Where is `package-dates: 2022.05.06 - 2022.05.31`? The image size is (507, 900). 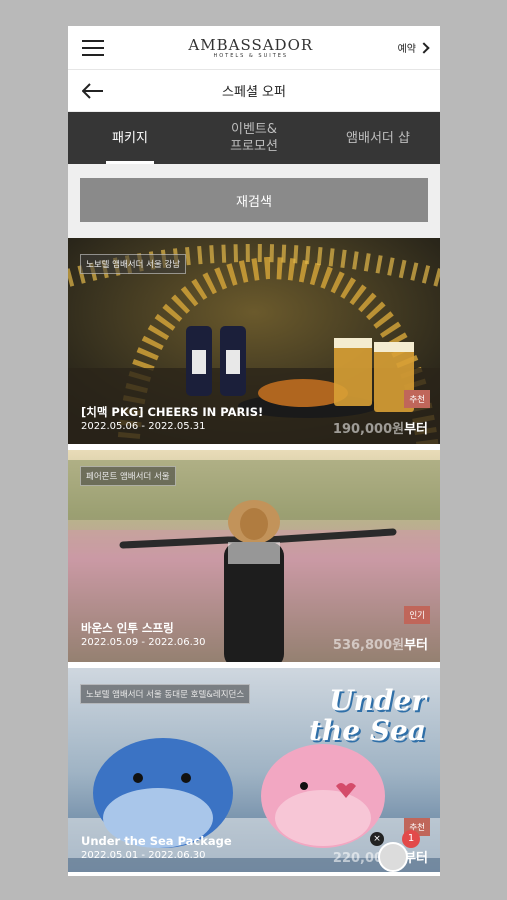 package-dates: 2022.05.06 - 2022.05.31 is located at coordinates (143, 426).